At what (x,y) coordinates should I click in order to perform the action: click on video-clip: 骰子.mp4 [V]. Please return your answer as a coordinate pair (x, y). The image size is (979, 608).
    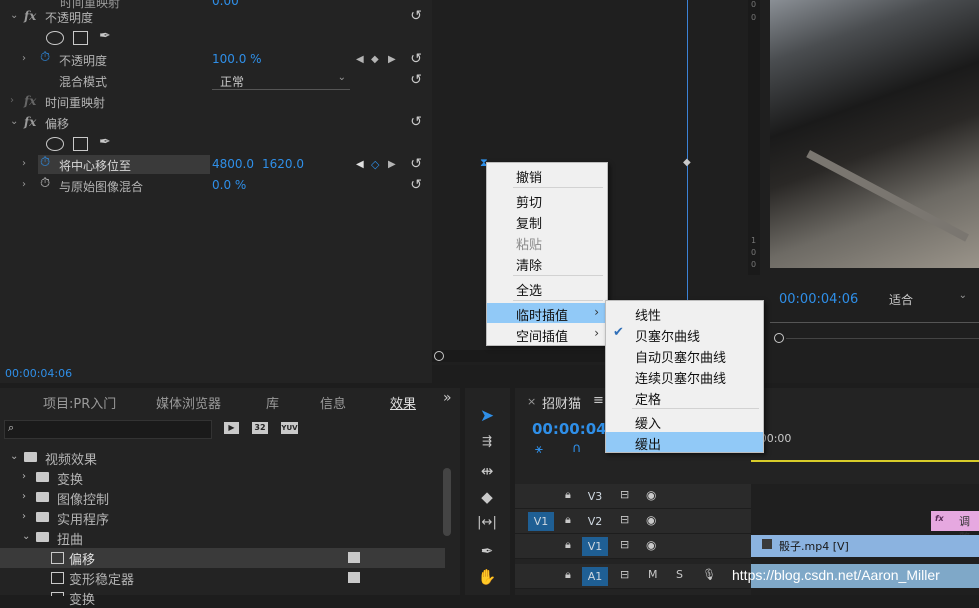
    Looking at the image, I should click on (865, 546).